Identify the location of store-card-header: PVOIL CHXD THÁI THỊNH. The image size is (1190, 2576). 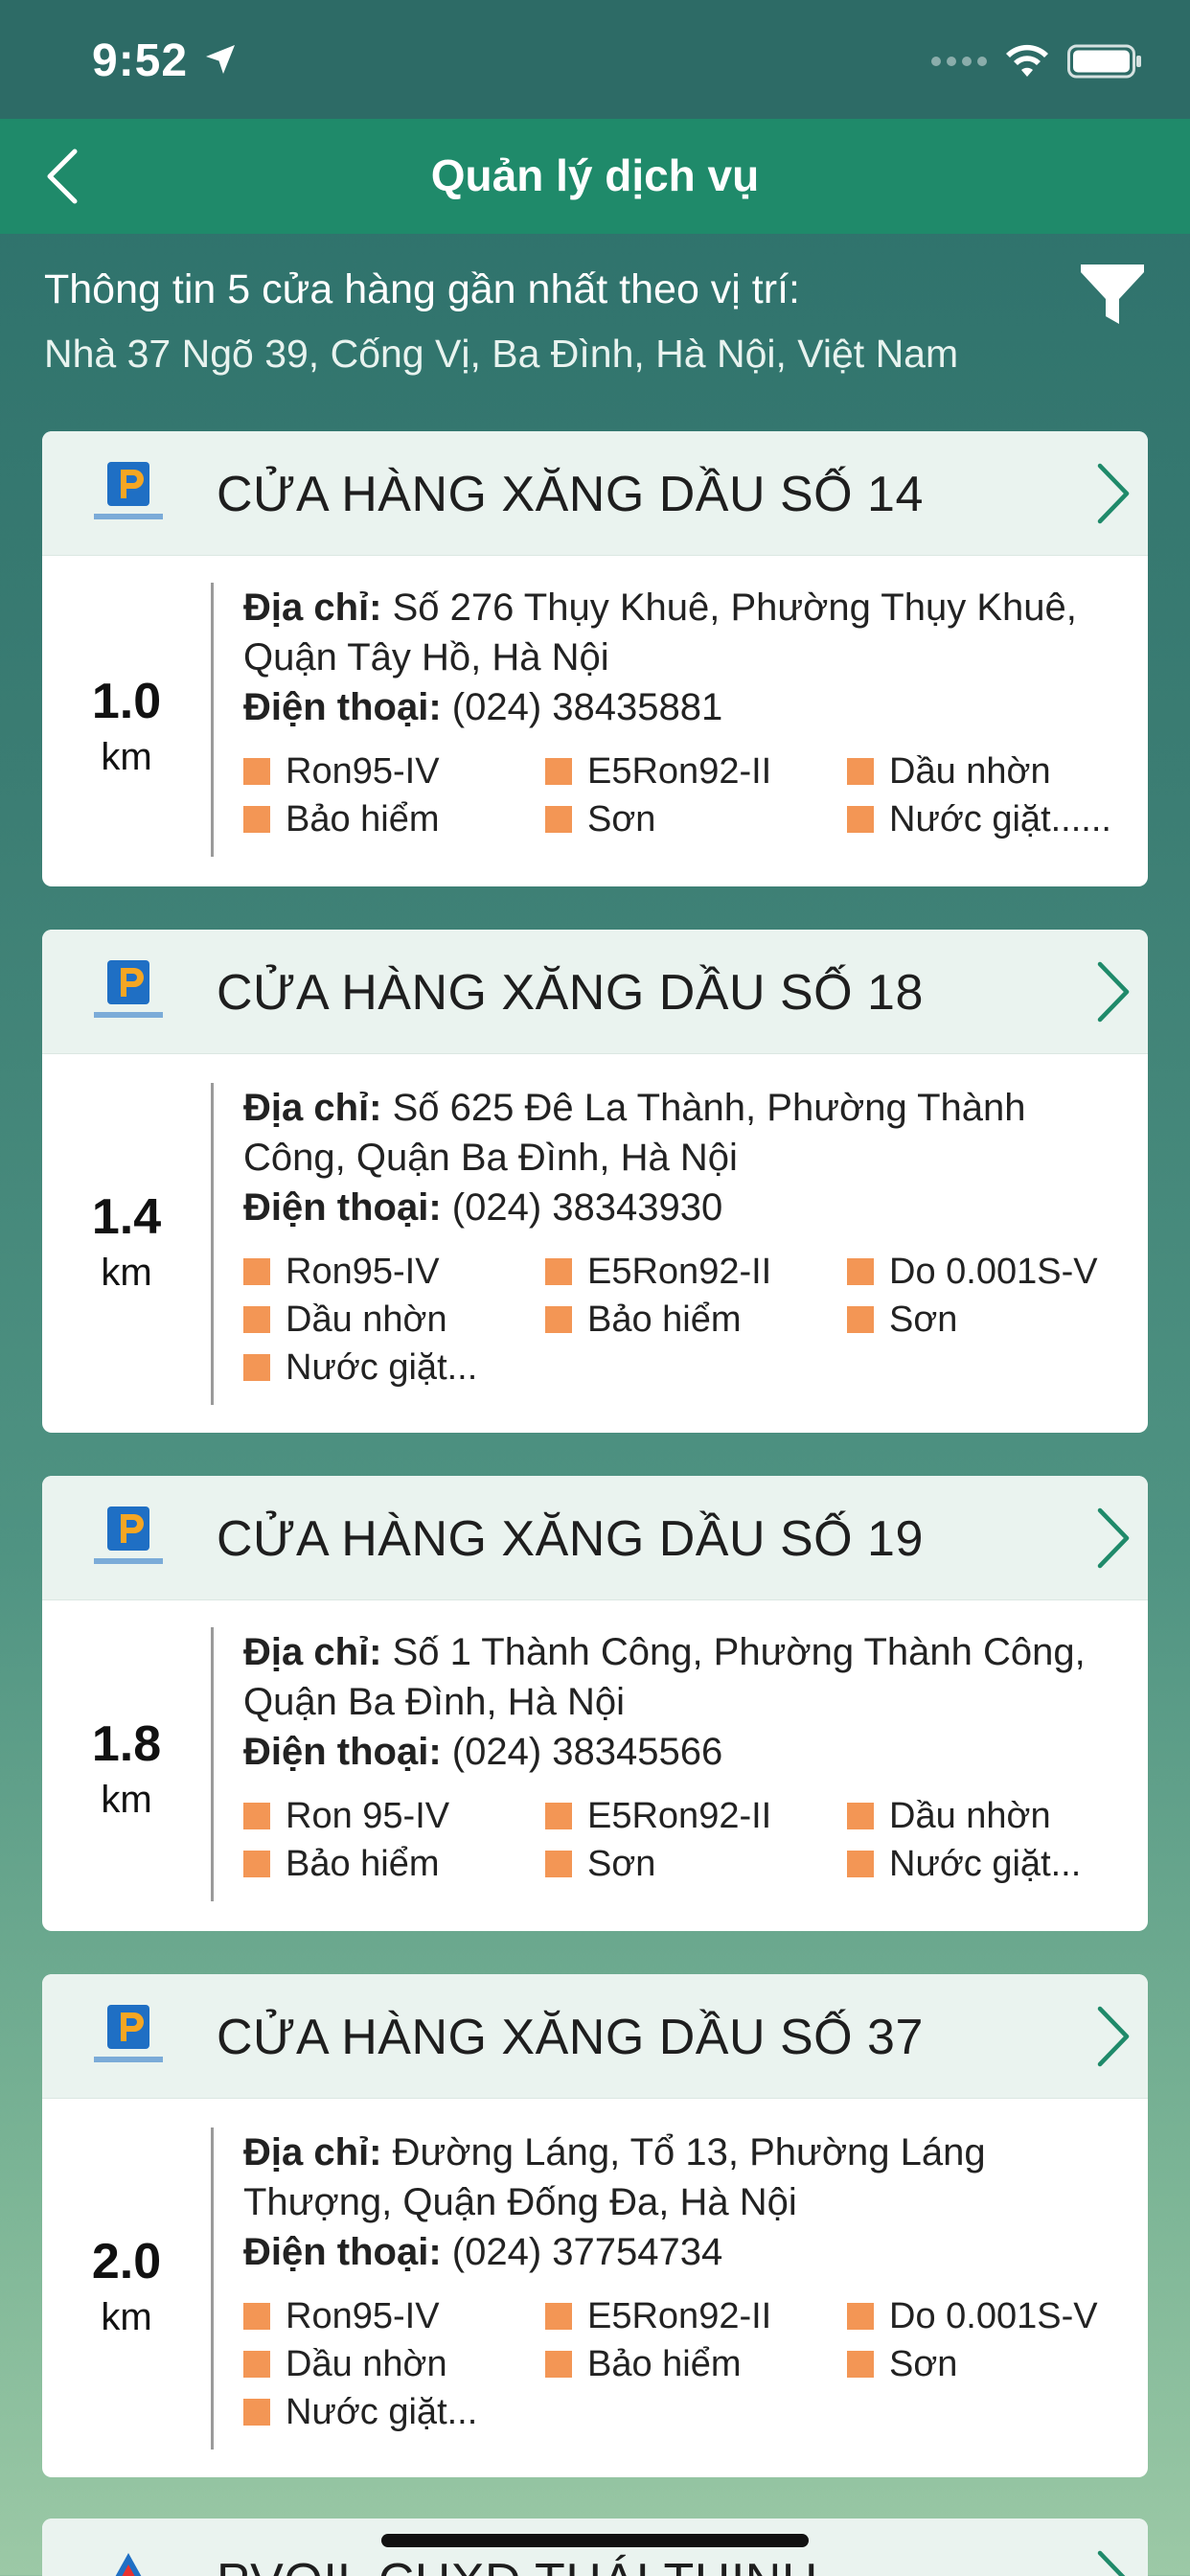
(595, 2547).